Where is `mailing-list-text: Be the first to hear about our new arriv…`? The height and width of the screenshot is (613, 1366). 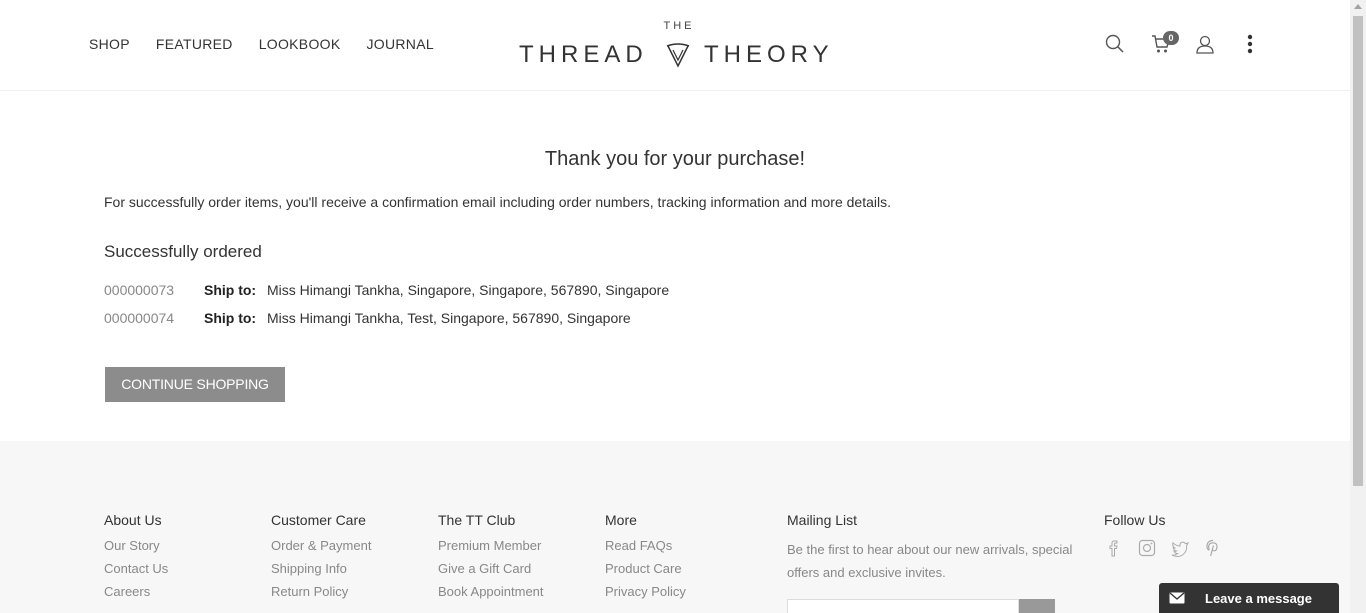 mailing-list-text: Be the first to hear about our new arriv… is located at coordinates (930, 561).